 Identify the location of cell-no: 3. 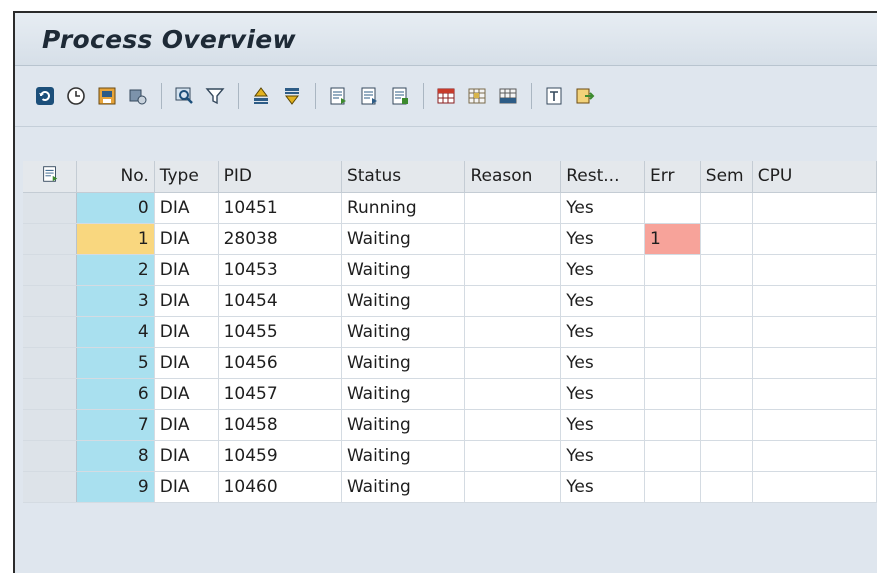
(115, 301).